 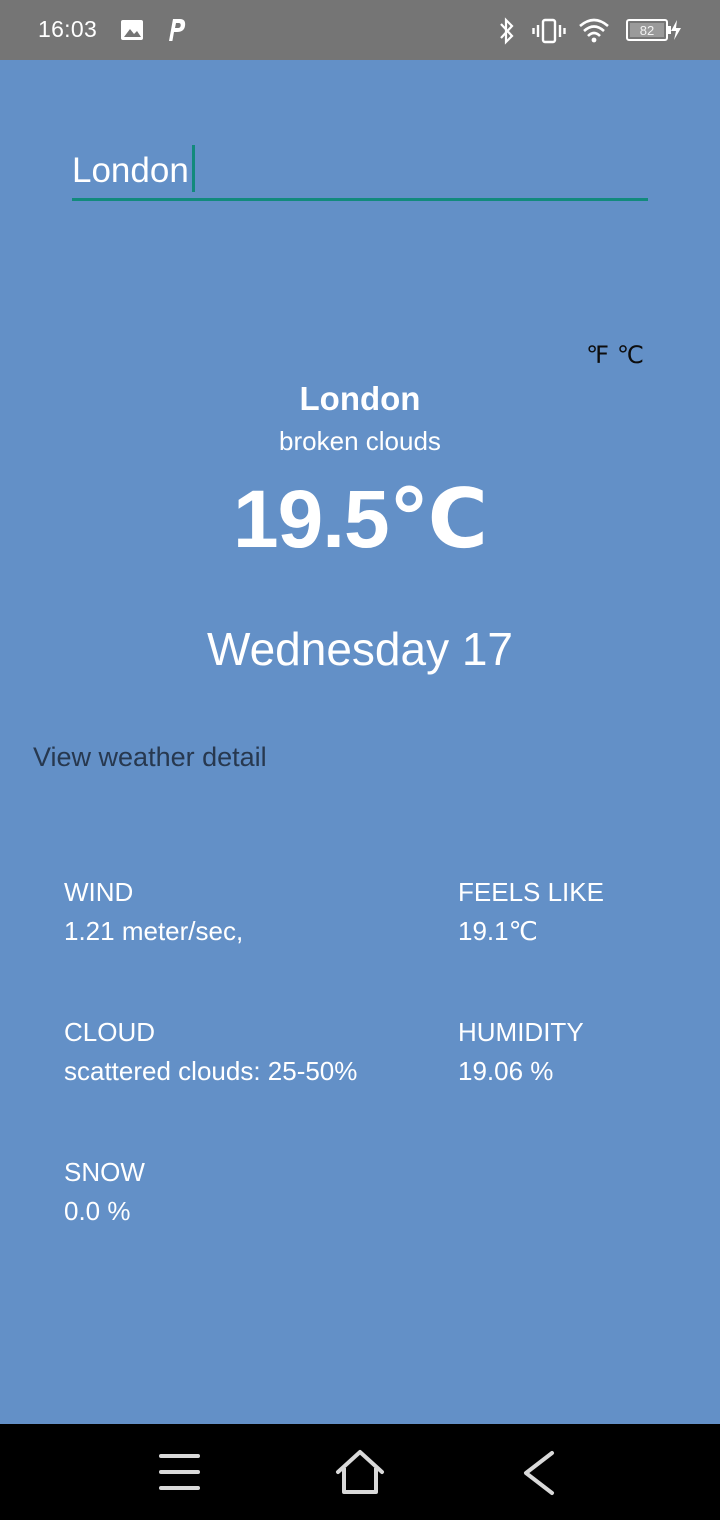 I want to click on celsius-button: ℃, so click(x=630, y=355).